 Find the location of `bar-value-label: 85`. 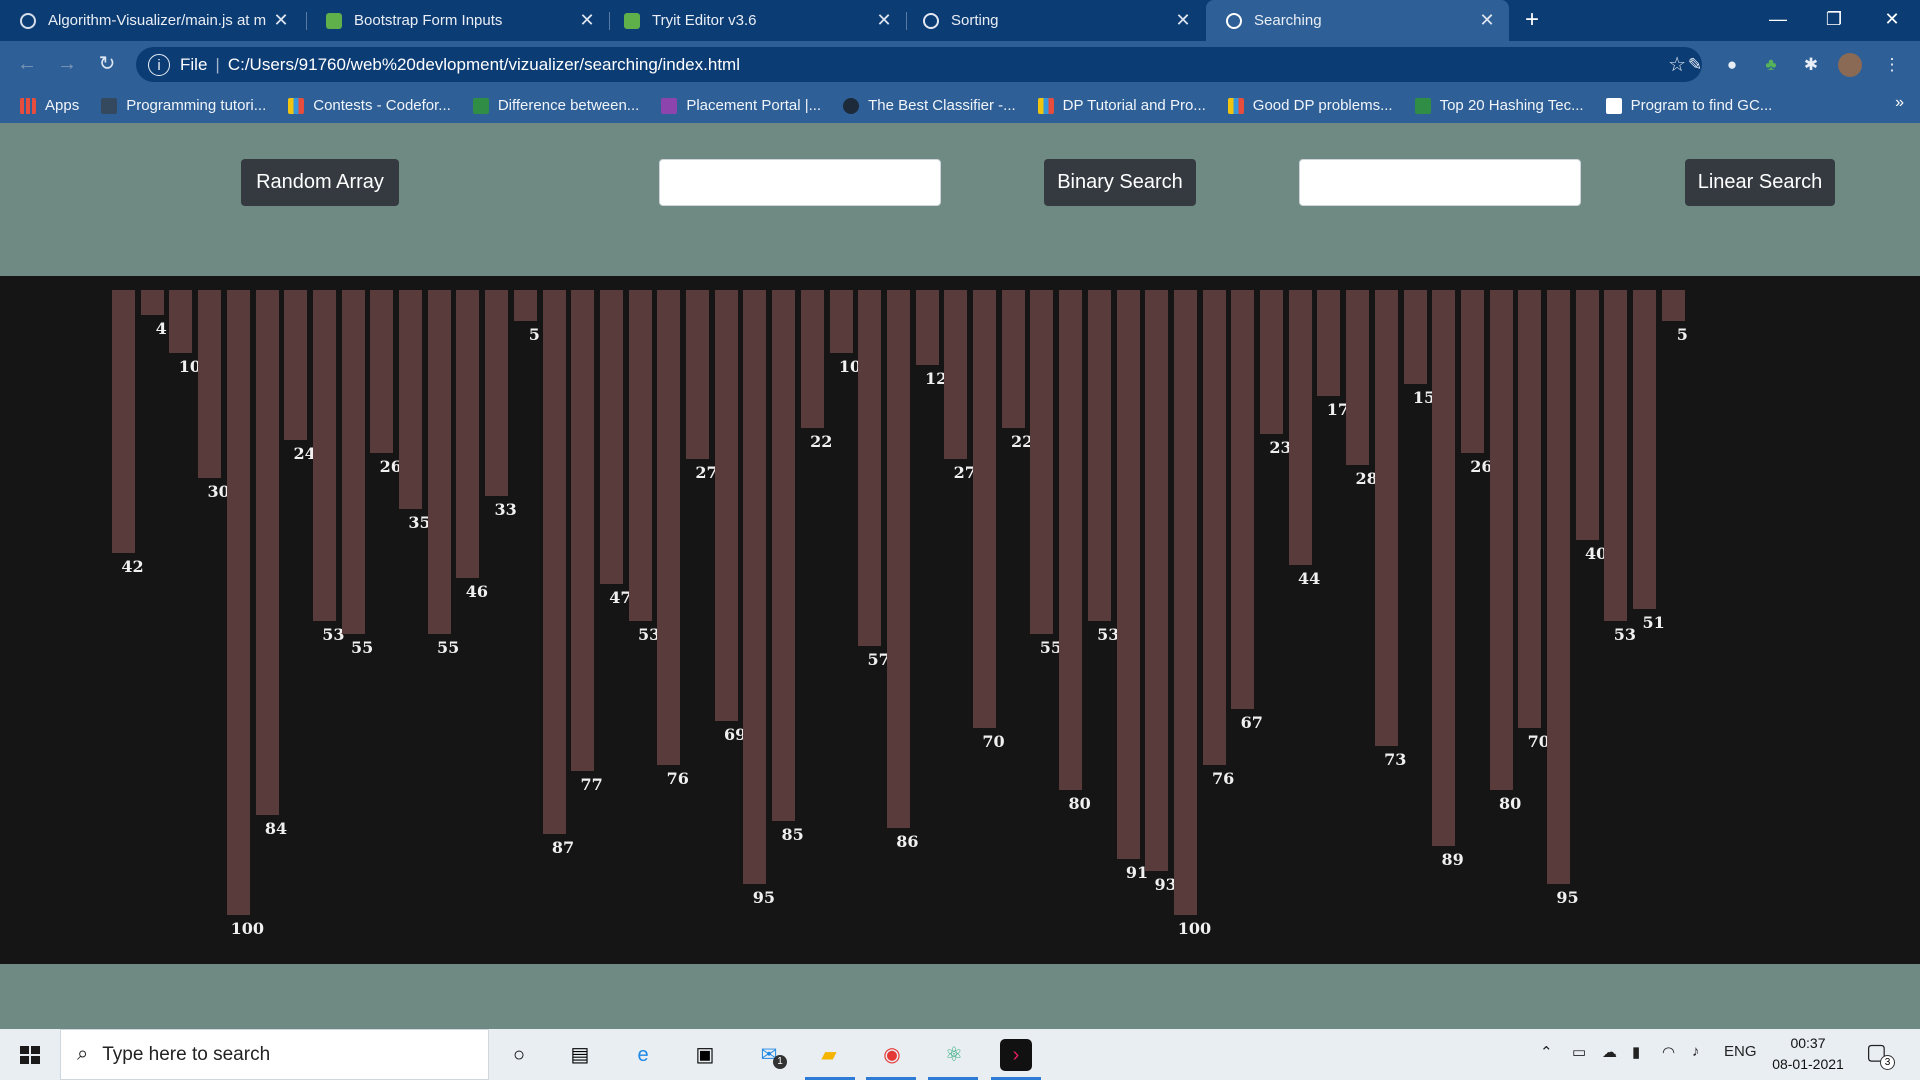

bar-value-label: 85 is located at coordinates (792, 835).